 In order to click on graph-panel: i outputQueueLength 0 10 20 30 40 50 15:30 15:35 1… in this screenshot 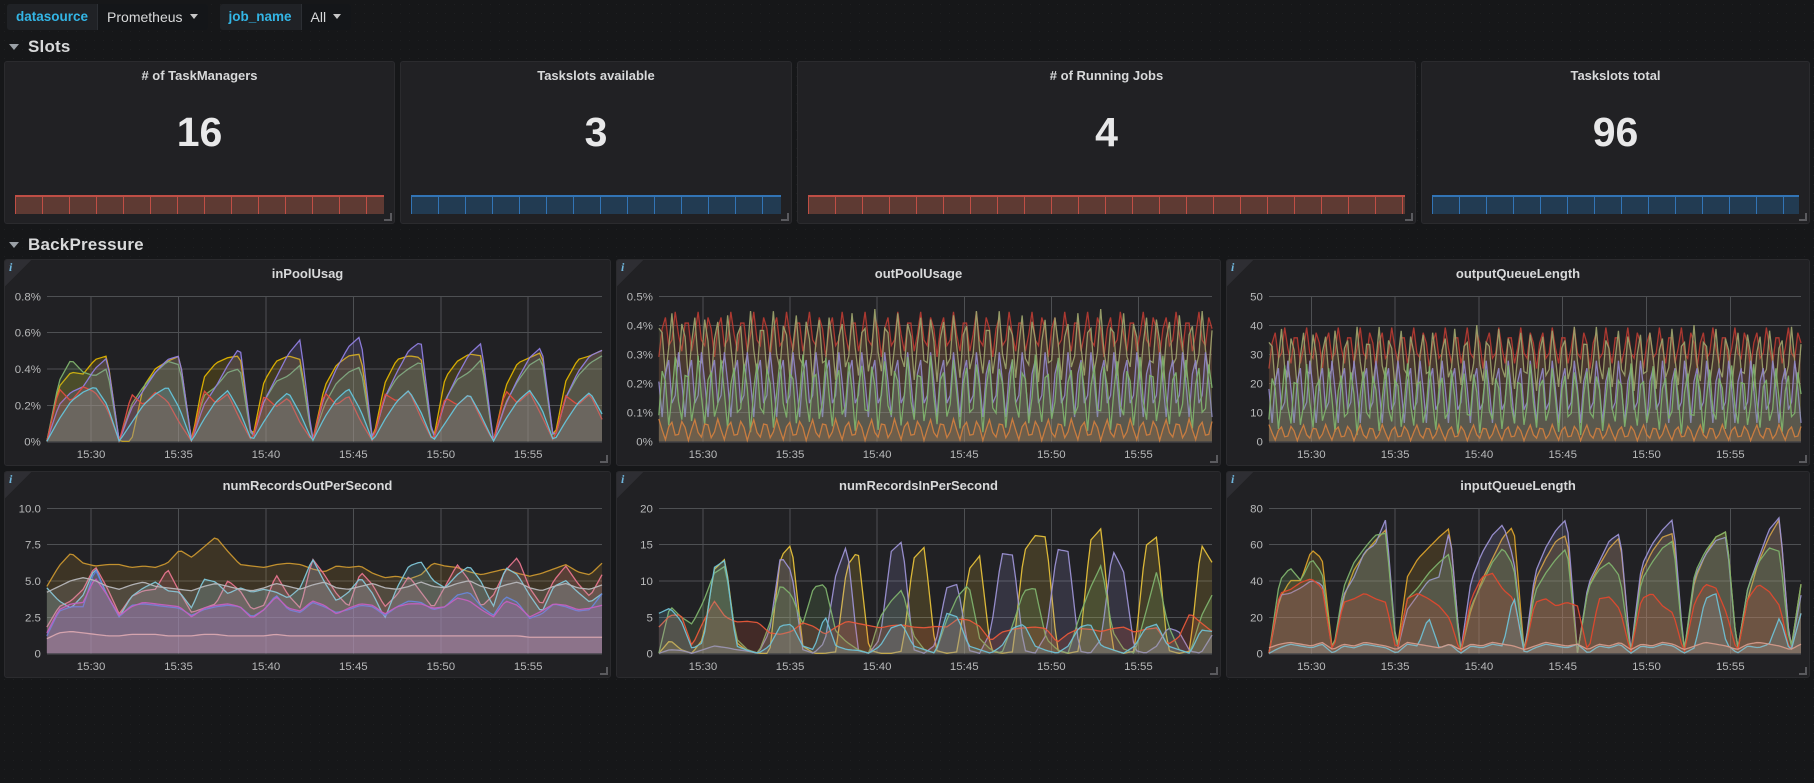, I will do `click(1518, 362)`.